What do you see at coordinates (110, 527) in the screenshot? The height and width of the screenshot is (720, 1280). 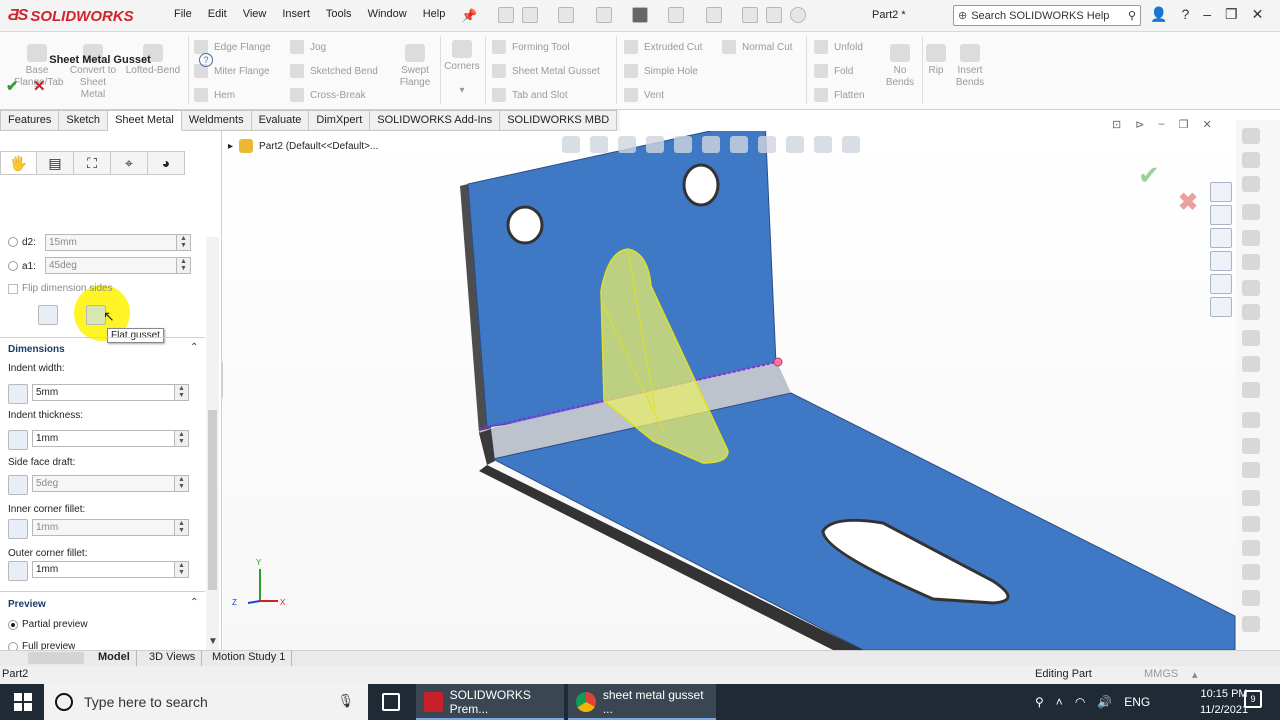 I see `inner-fillet-field: 1mm ▲ ▼` at bounding box center [110, 527].